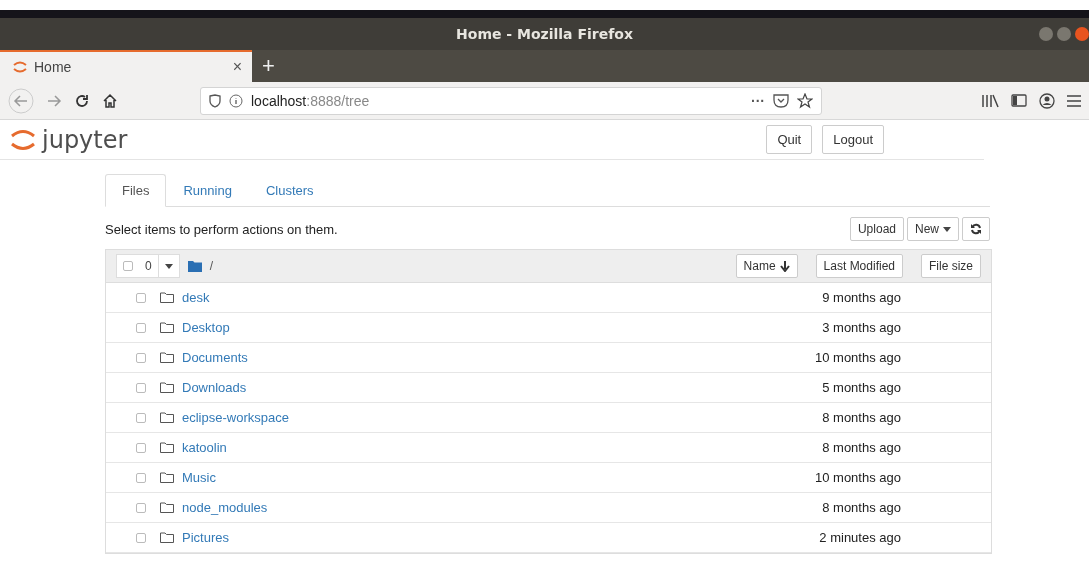  Describe the element at coordinates (126, 66) in the screenshot. I see `browser-tab: Home ×` at that location.